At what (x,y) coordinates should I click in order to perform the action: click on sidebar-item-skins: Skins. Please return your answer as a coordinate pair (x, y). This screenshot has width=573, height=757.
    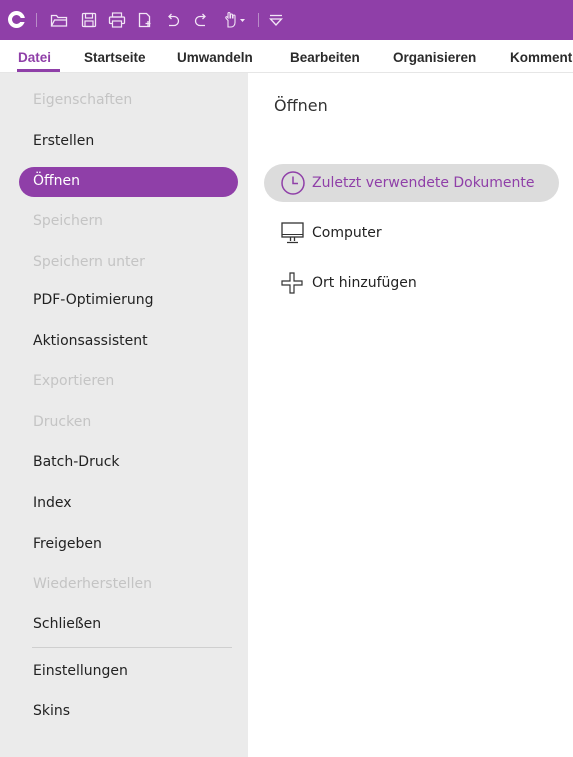
    Looking at the image, I should click on (51, 711).